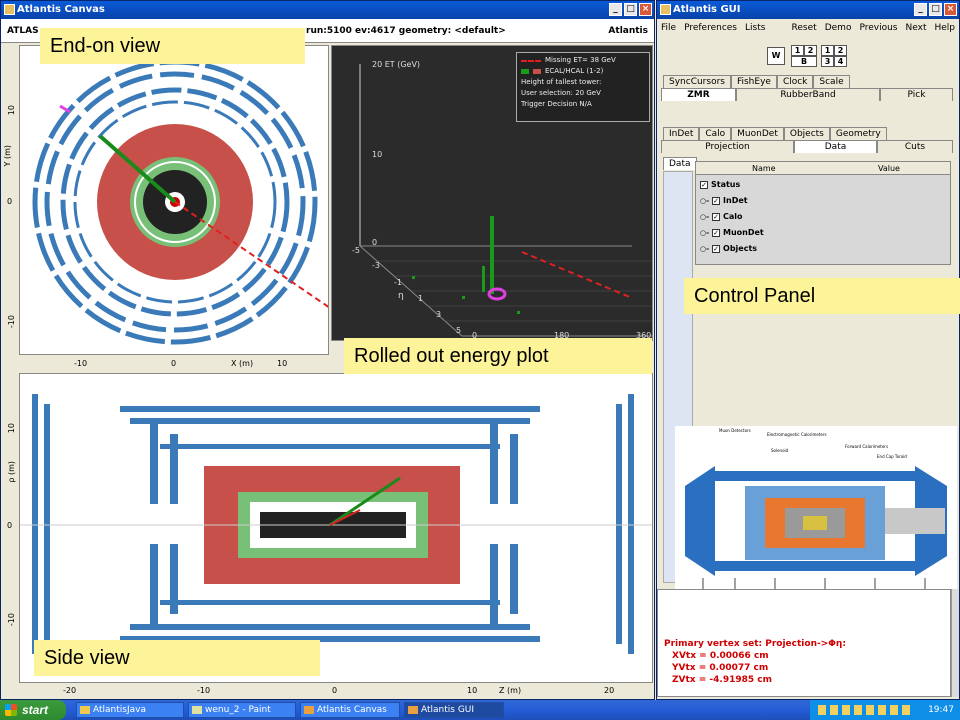  I want to click on layout-cell: 3, so click(827, 61).